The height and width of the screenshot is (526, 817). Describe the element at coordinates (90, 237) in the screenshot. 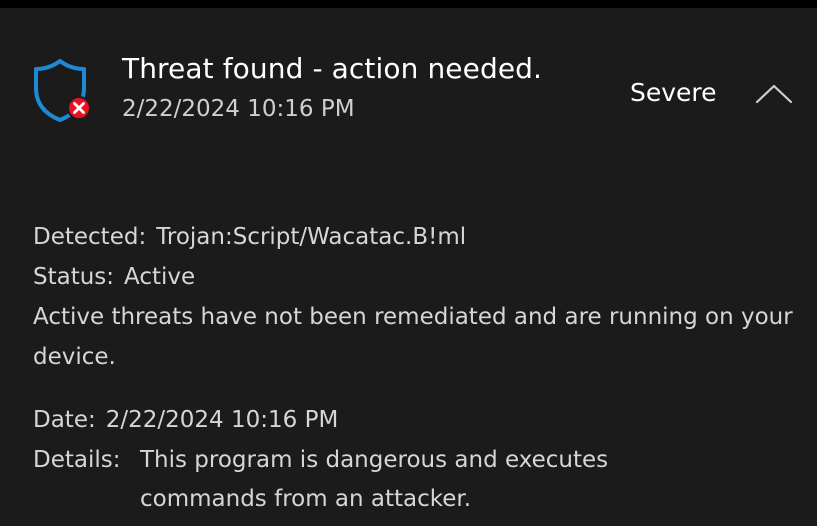

I see `detected-label: Detected:` at that location.